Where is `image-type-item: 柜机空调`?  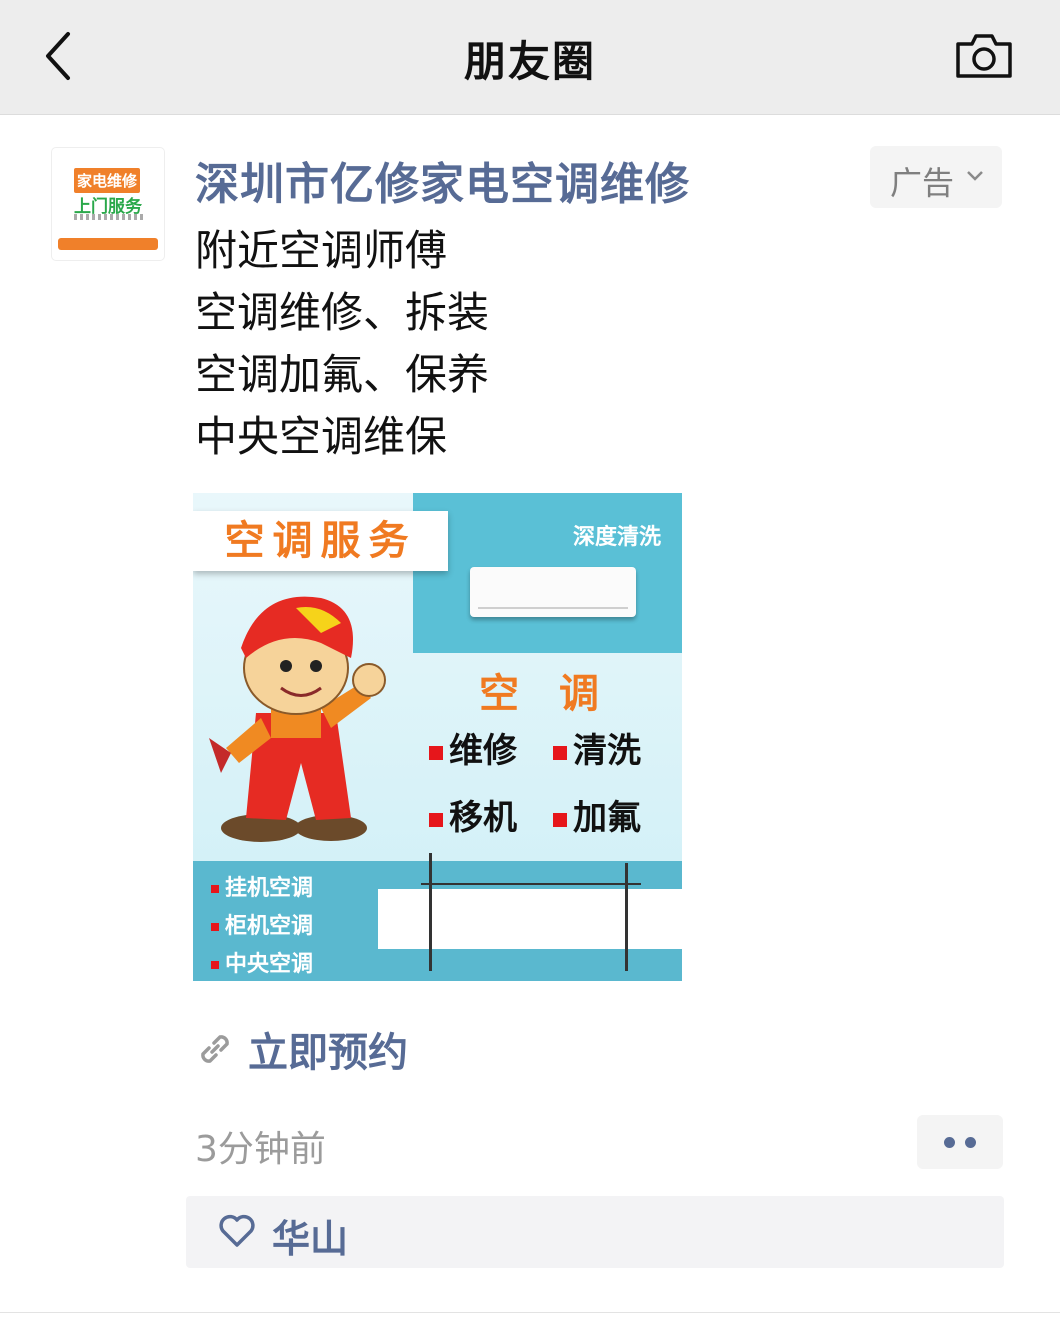
image-type-item: 柜机空调 is located at coordinates (262, 926).